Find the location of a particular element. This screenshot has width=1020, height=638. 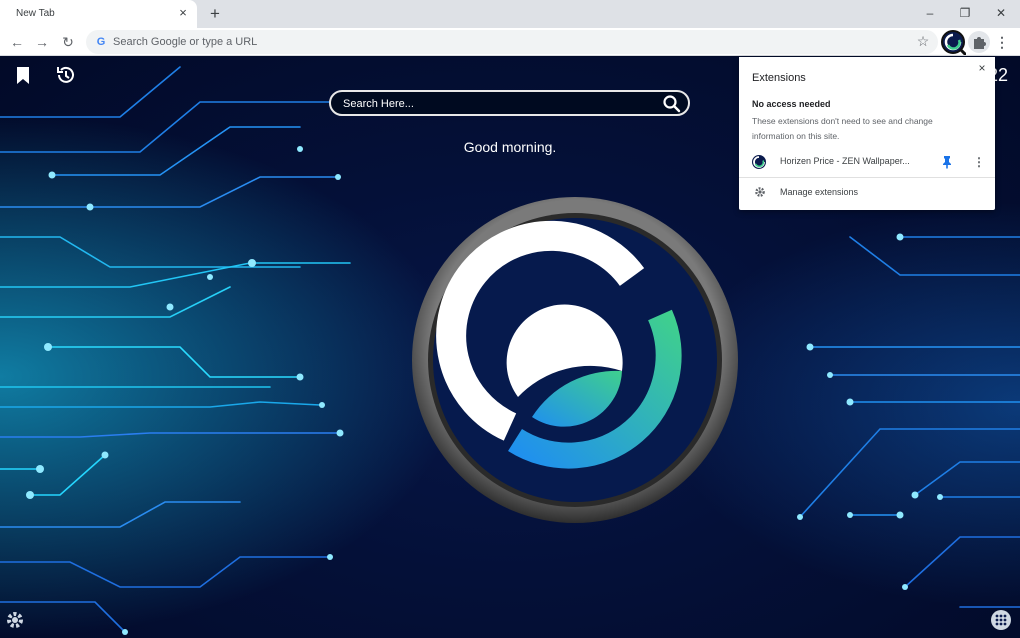

popup-close-icon: × is located at coordinates (982, 68).